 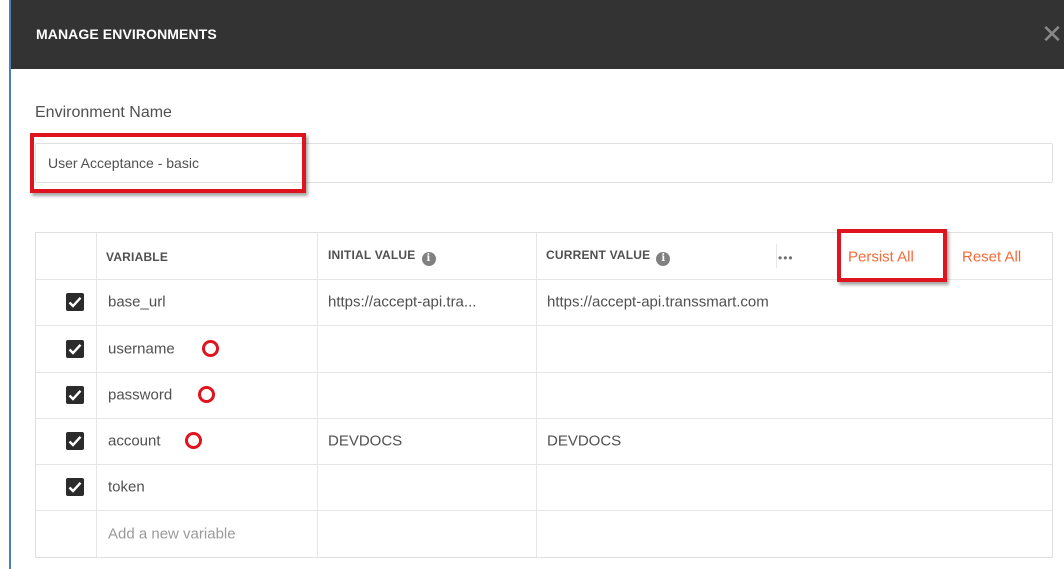 I want to click on modal-title: MANAGE ENVIRONMENTS, so click(x=126, y=34).